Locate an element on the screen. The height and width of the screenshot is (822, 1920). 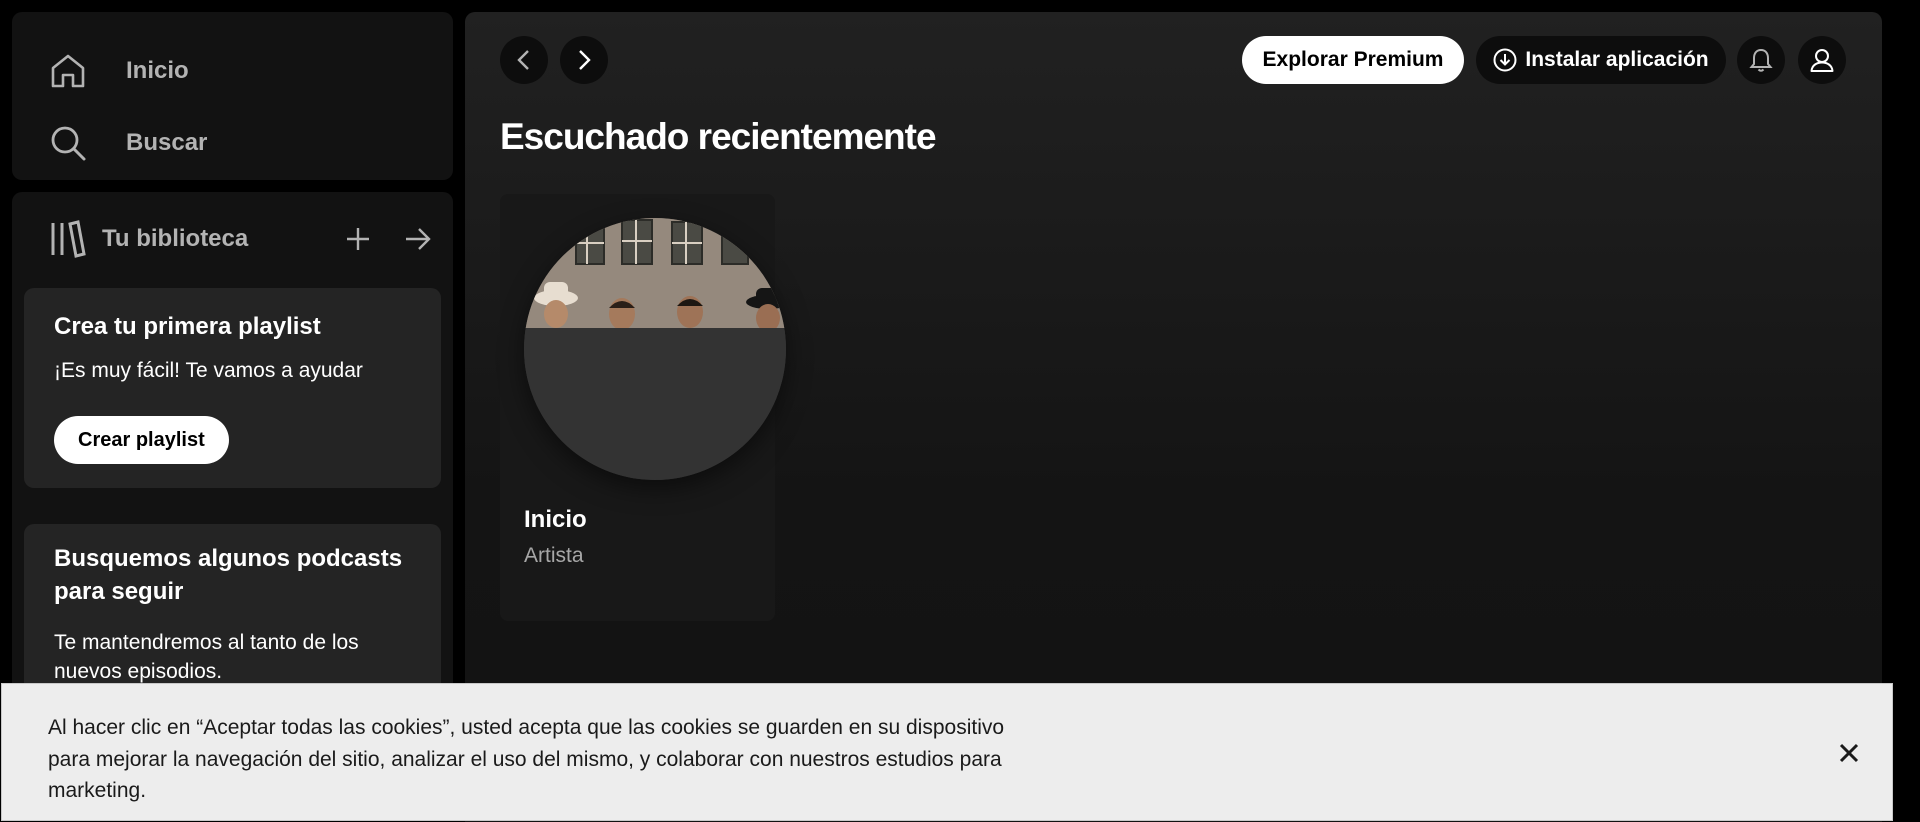
sidebar-nav: Inicio Buscar is located at coordinates (232, 96).